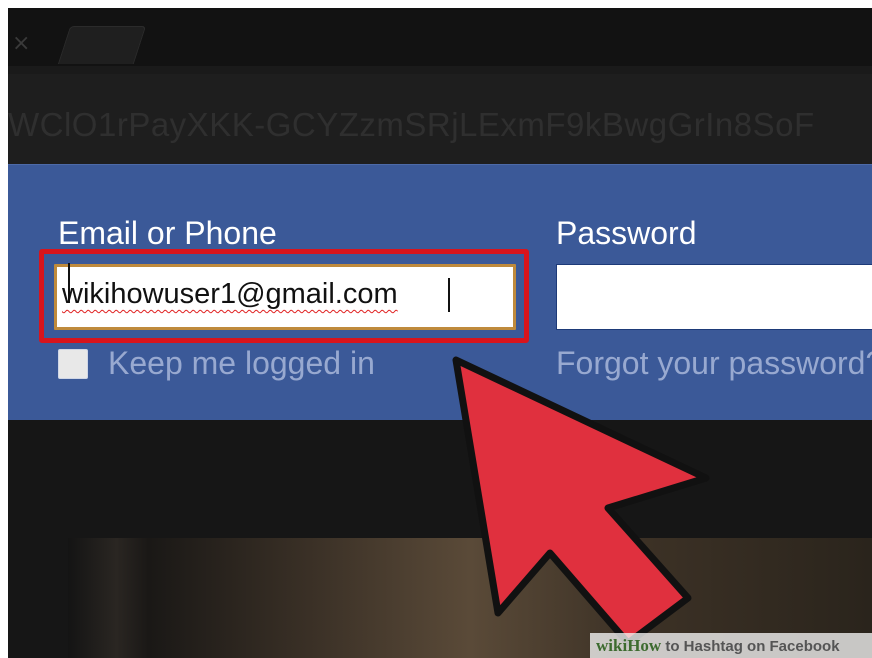 The height and width of the screenshot is (658, 872). I want to click on email-field-highlight, so click(284, 296).